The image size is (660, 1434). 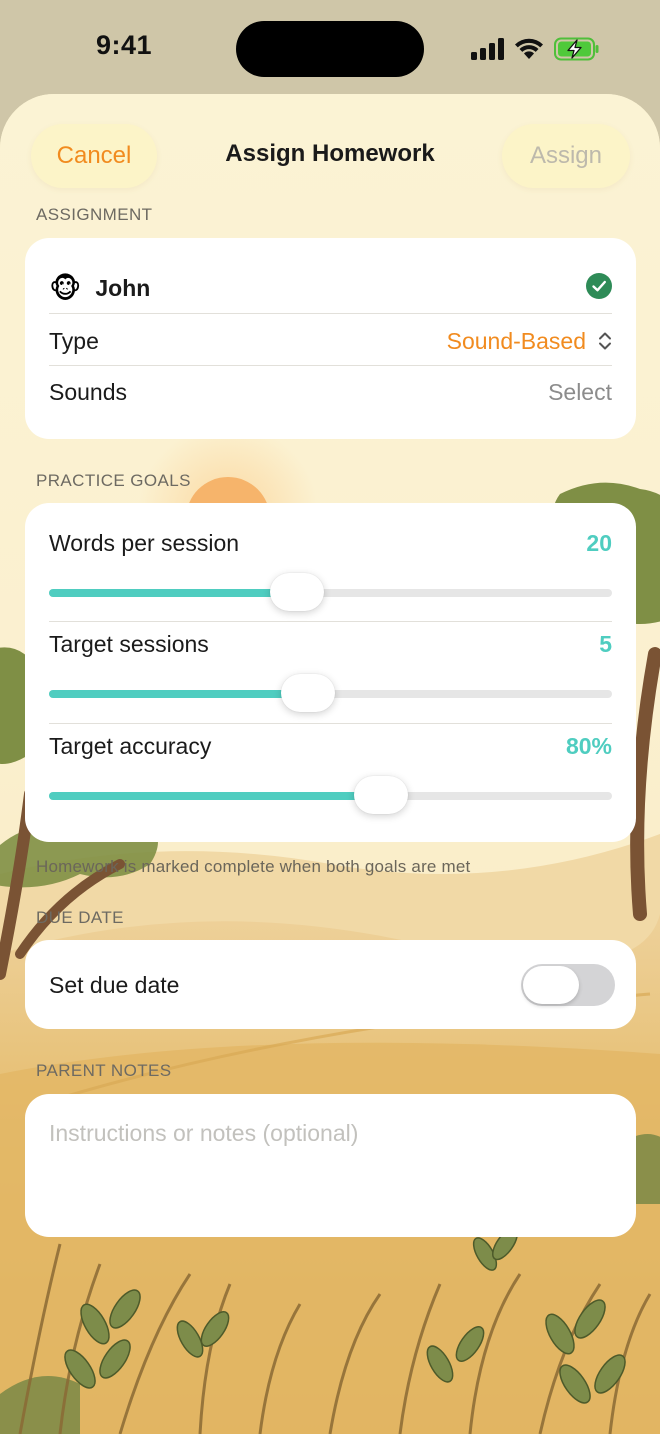 I want to click on assignment-card: 🐵 John Type Sound-Based Sounds Select, so click(x=330, y=338).